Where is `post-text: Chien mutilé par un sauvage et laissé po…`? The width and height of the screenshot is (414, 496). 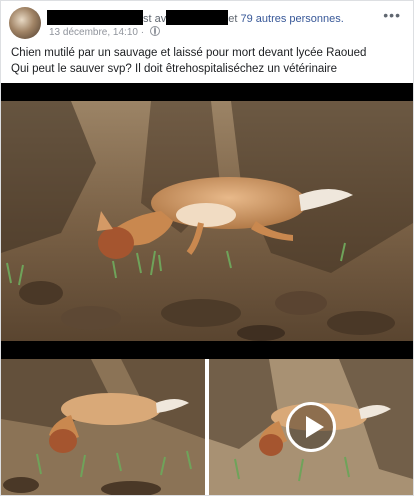 post-text: Chien mutilé par un sauvage et laissé po… is located at coordinates (210, 61).